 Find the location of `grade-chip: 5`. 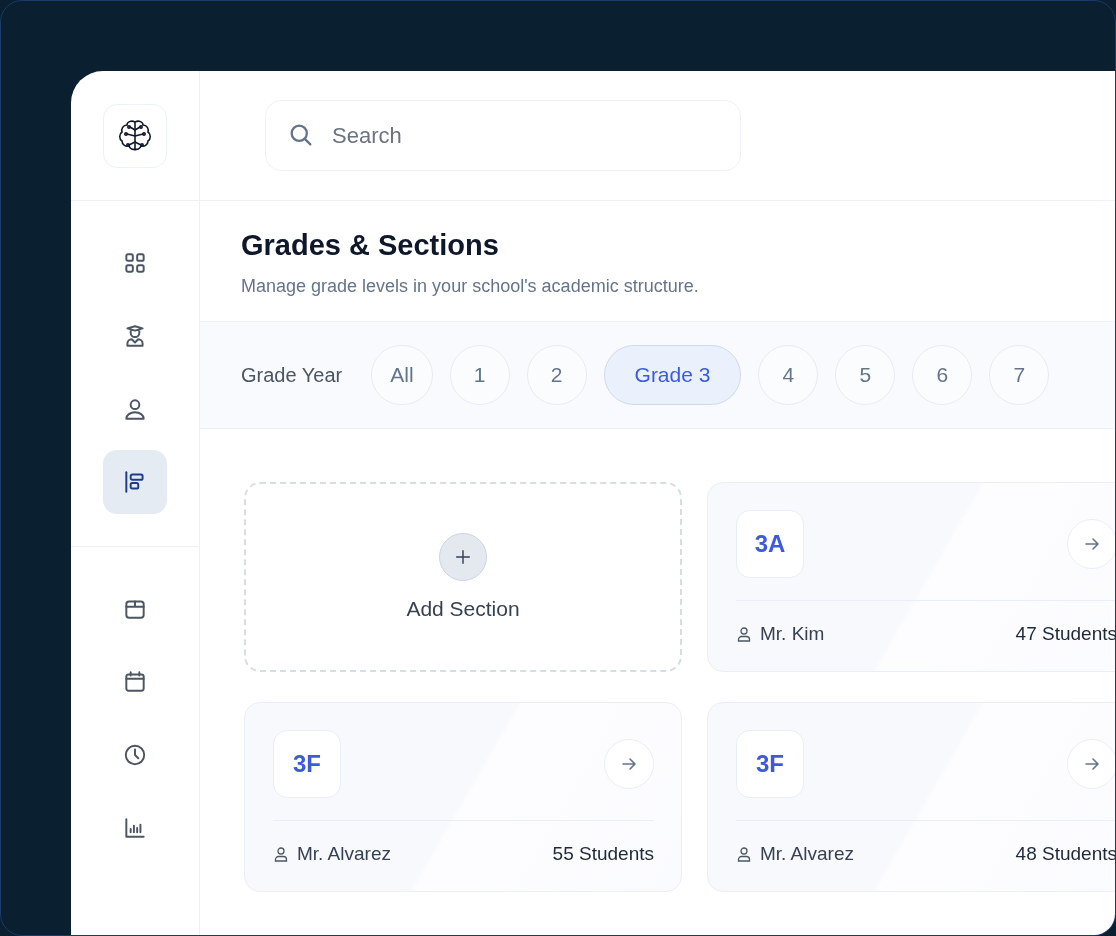

grade-chip: 5 is located at coordinates (865, 375).